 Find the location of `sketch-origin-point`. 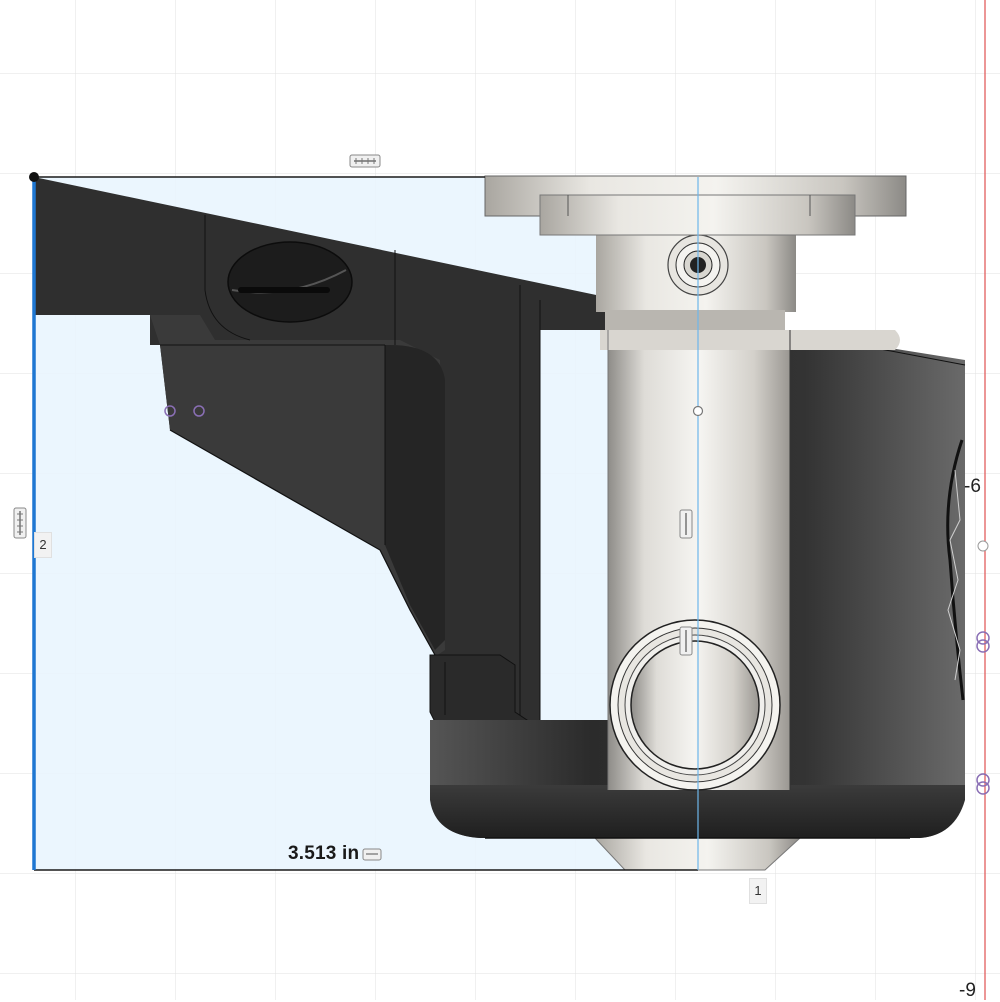

sketch-origin-point is located at coordinates (34, 177).